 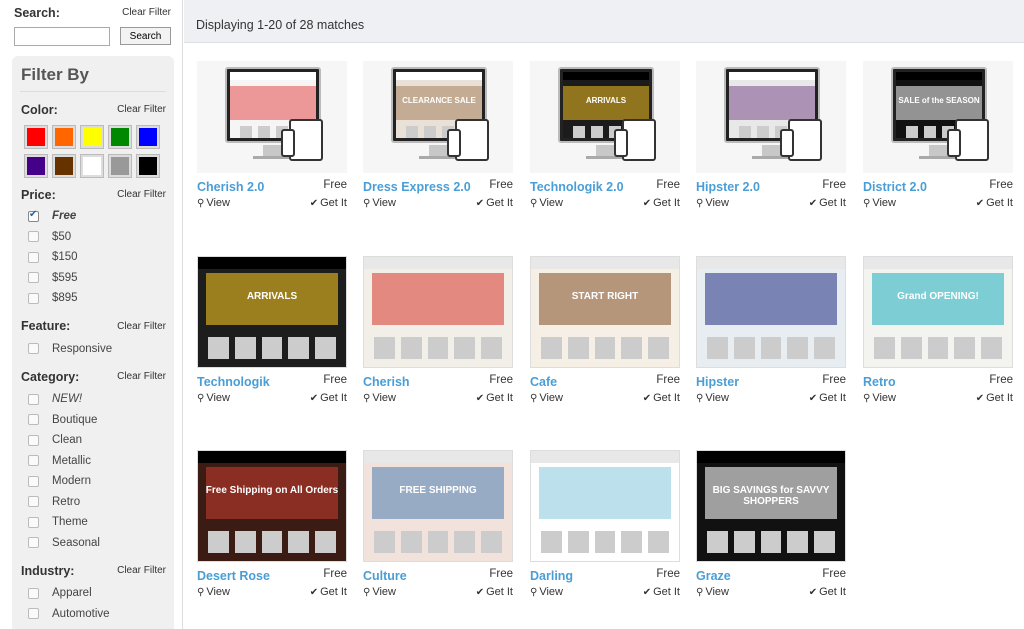 What do you see at coordinates (93, 420) in the screenshot?
I see `category-option: Boutique` at bounding box center [93, 420].